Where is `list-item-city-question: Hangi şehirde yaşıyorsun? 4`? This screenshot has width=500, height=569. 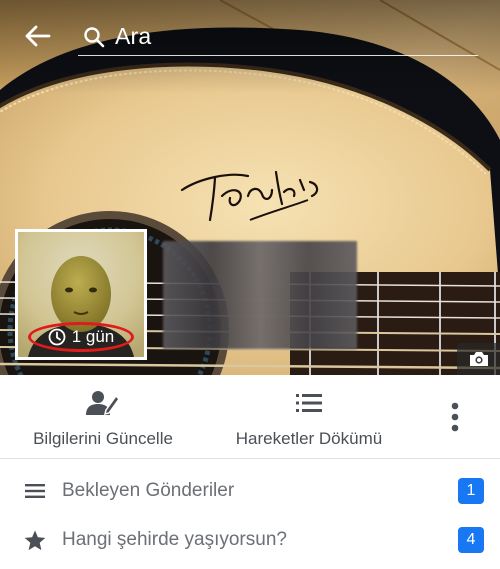
list-item-city-question: Hangi şehirde yaşıyorsun? 4 is located at coordinates (250, 540).